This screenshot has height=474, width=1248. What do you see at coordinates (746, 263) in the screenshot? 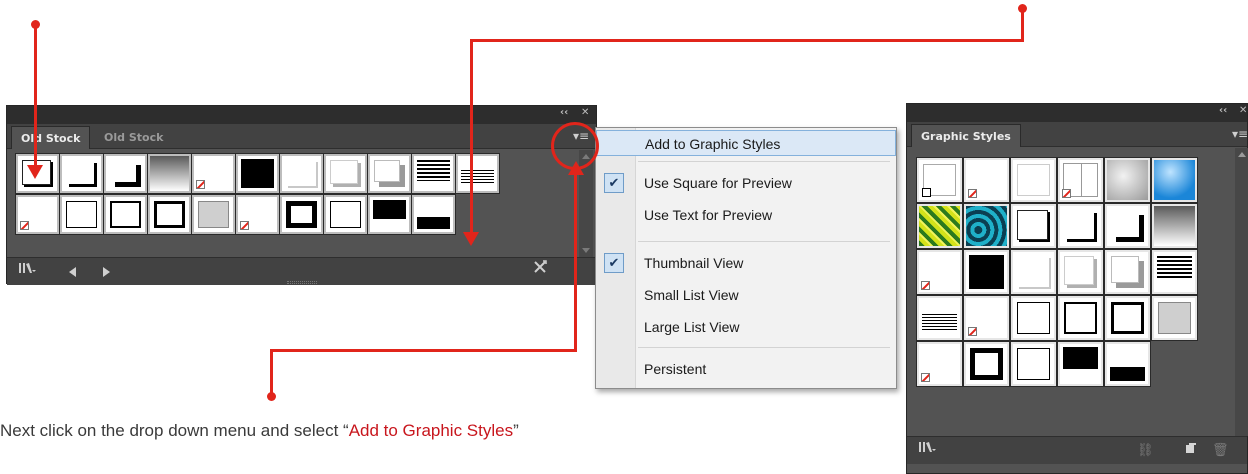
I see `menu-item-thumbnail-view: ✔ Thumbnail View` at bounding box center [746, 263].